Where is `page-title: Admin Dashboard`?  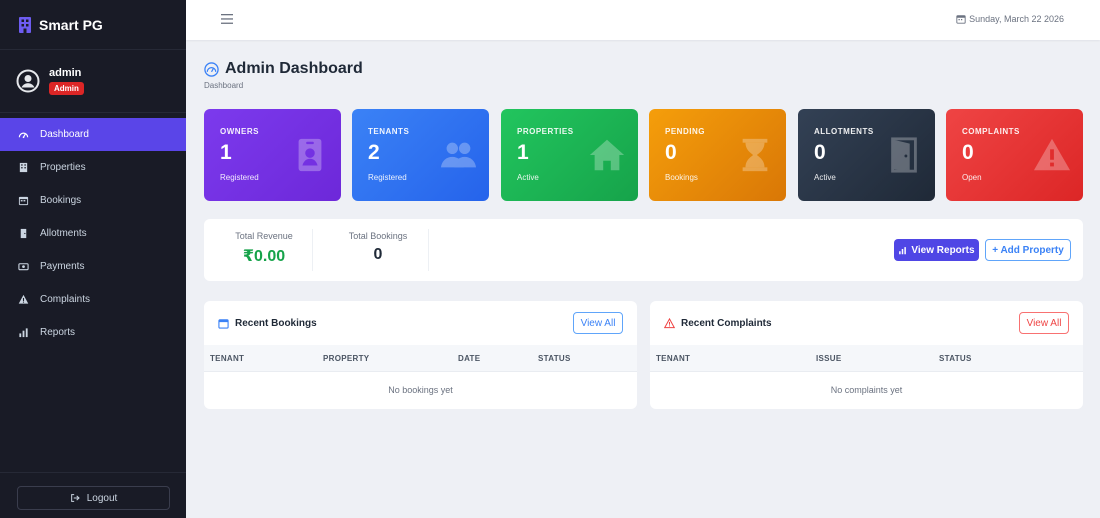
page-title: Admin Dashboard is located at coordinates (283, 69).